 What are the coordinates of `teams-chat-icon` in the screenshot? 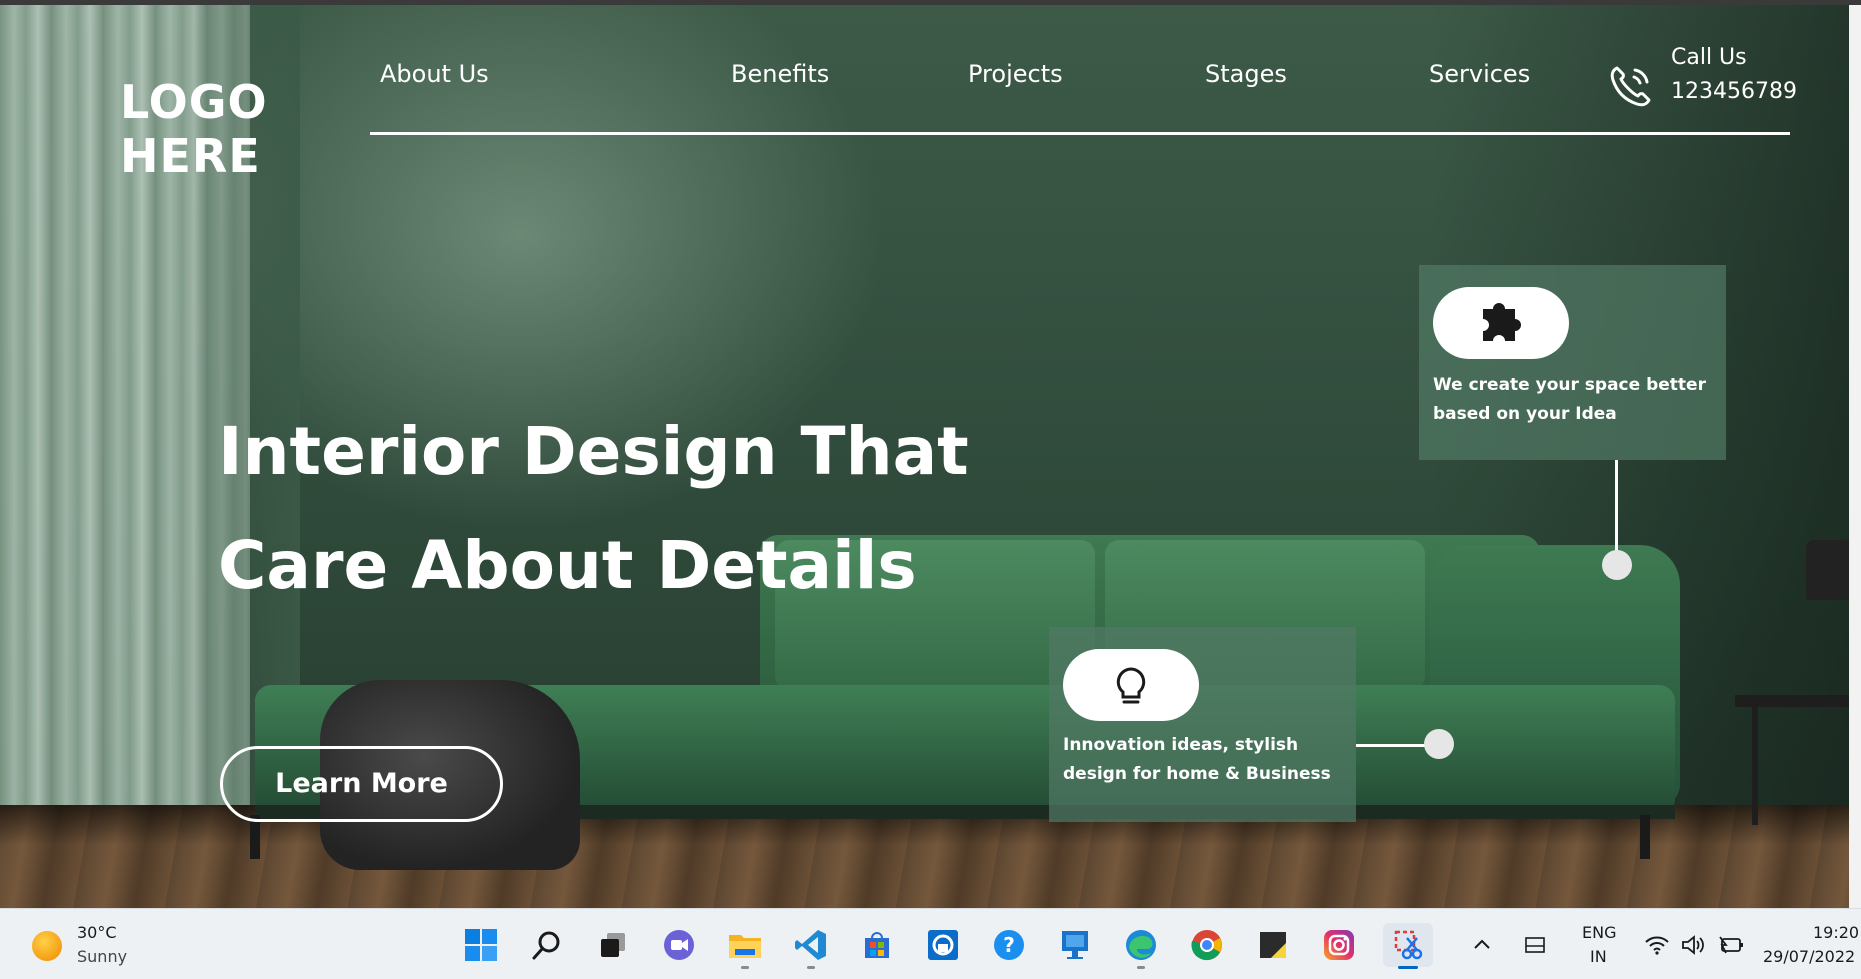 It's located at (679, 945).